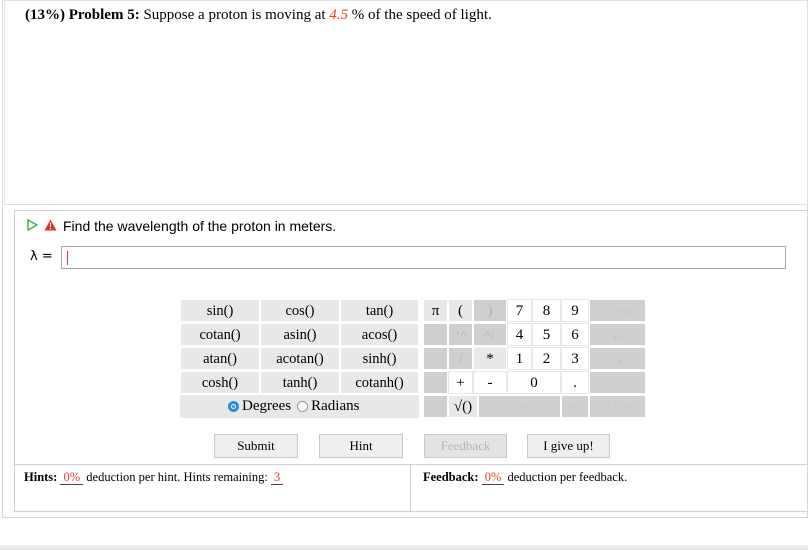 This screenshot has height=550, width=808. What do you see at coordinates (220, 310) in the screenshot?
I see `key-sin: sin()` at bounding box center [220, 310].